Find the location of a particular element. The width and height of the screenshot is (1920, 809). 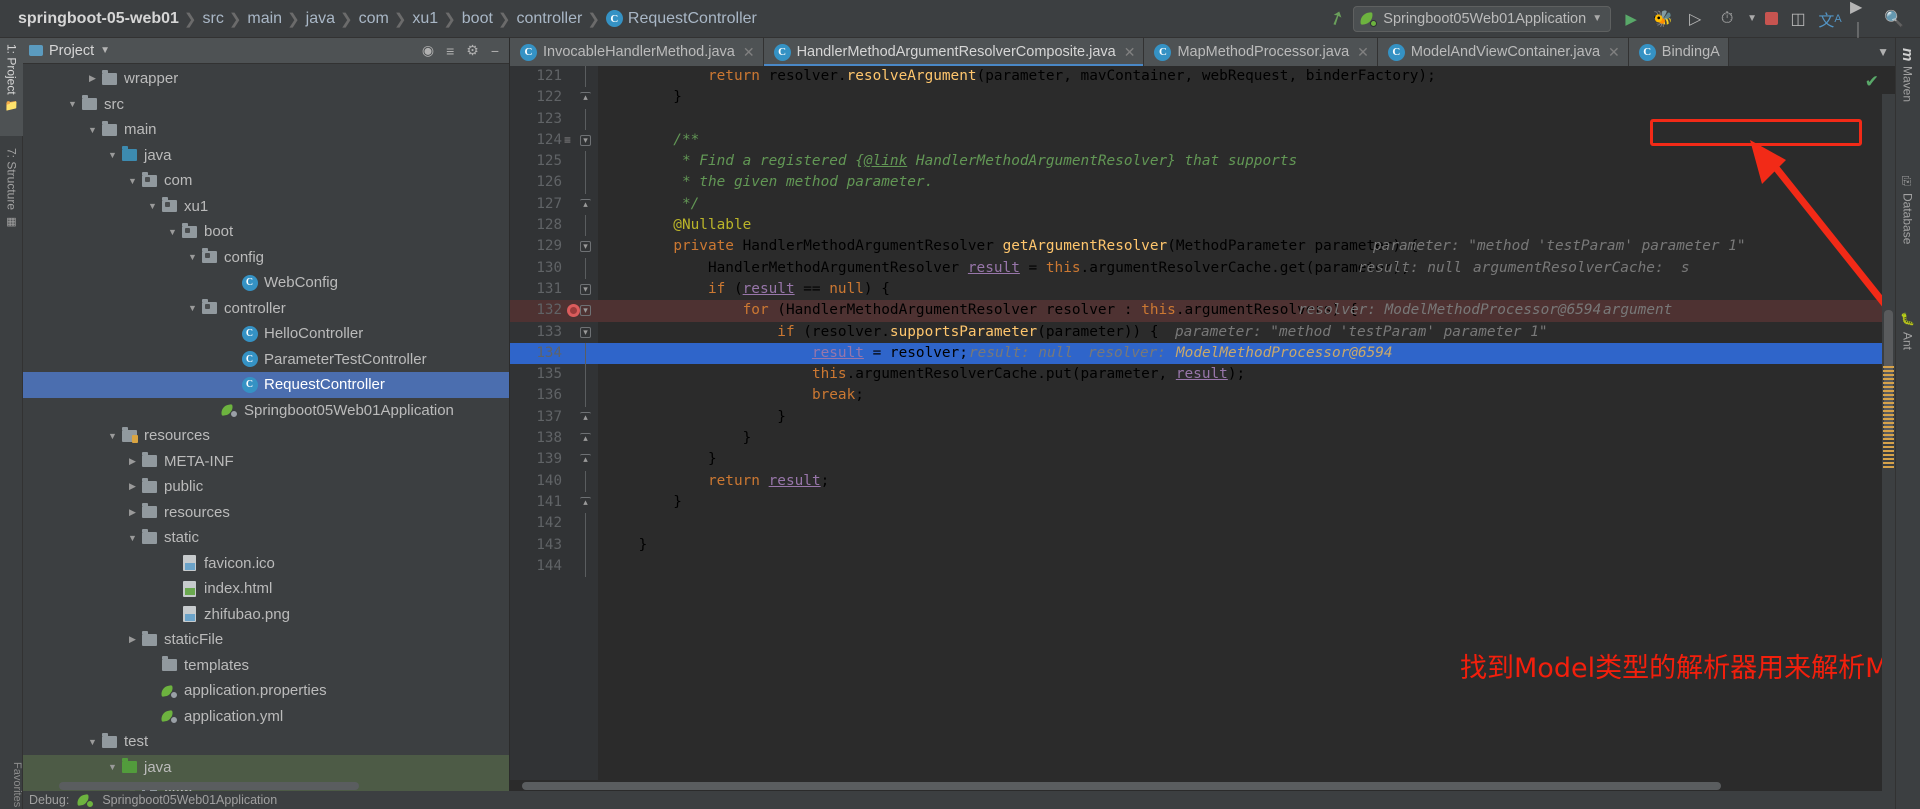

gutter-line-142: 142 is located at coordinates (554, 524).